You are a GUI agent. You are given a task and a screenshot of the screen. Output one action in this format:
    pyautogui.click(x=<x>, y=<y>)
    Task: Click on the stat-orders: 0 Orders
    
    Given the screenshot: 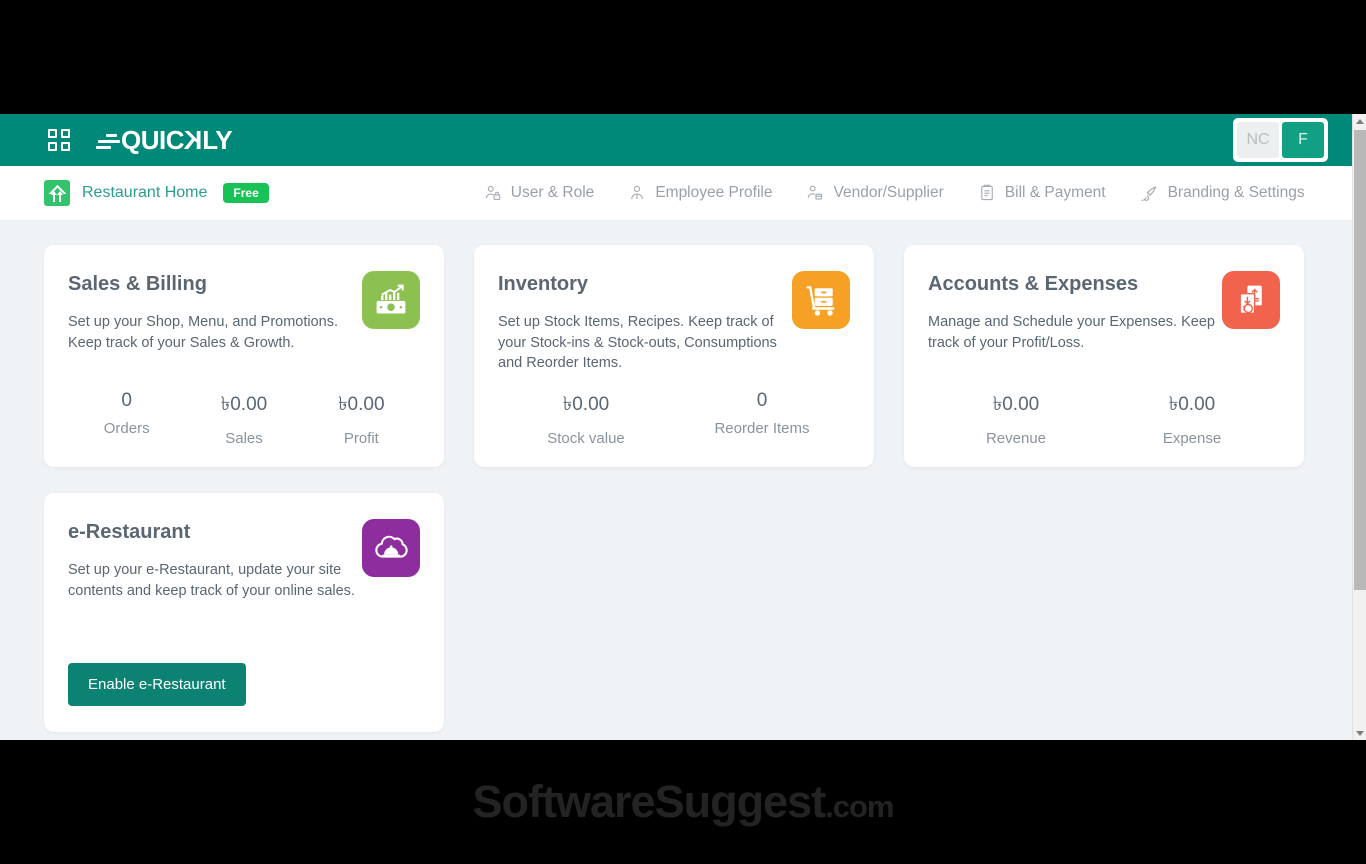 What is the action you would take?
    pyautogui.click(x=126, y=418)
    